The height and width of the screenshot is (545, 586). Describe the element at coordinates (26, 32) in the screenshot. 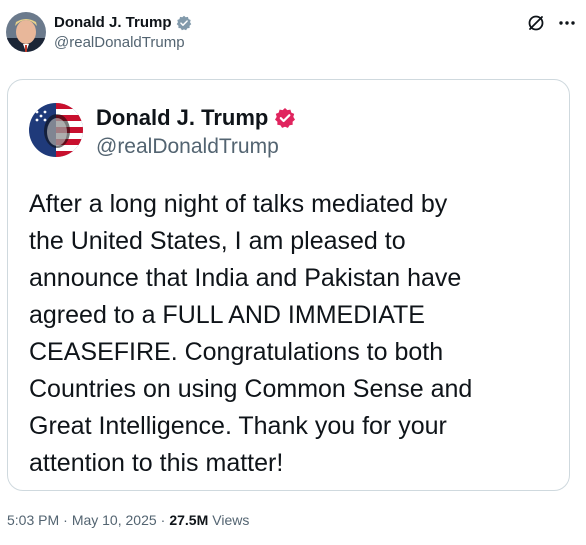

I see `avatar` at that location.